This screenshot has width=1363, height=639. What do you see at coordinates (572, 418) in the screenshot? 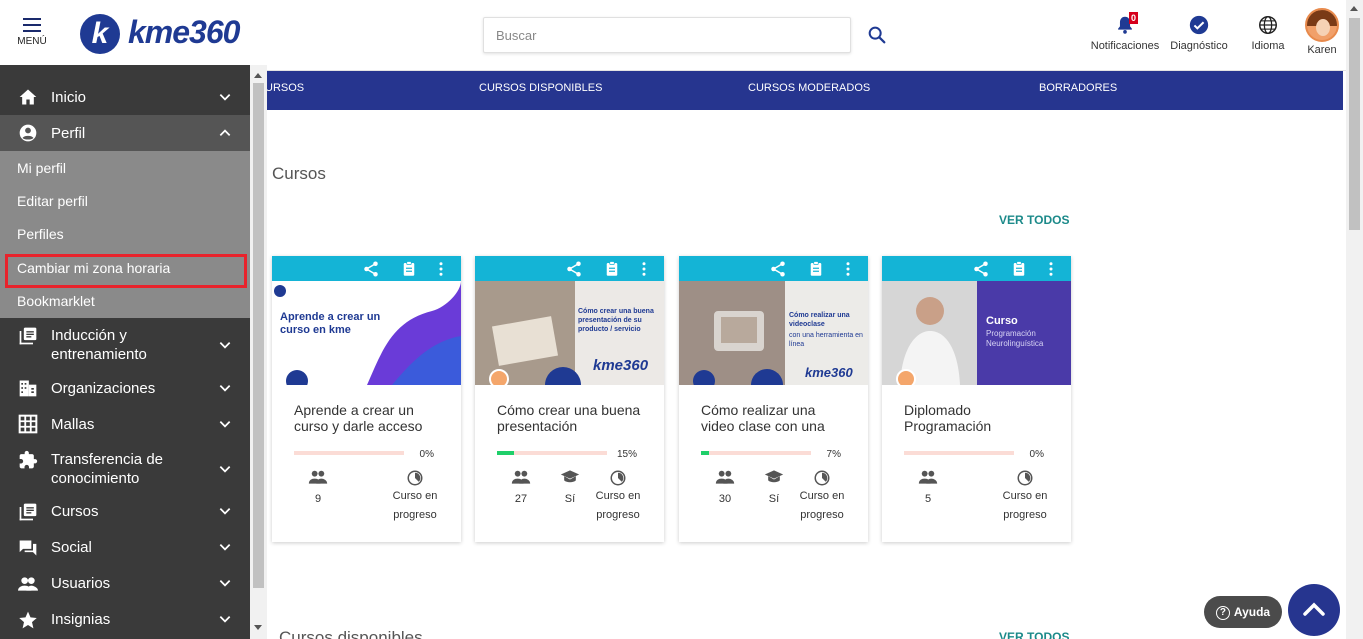
I see `course-title: Cómo crear una buena presentación` at bounding box center [572, 418].